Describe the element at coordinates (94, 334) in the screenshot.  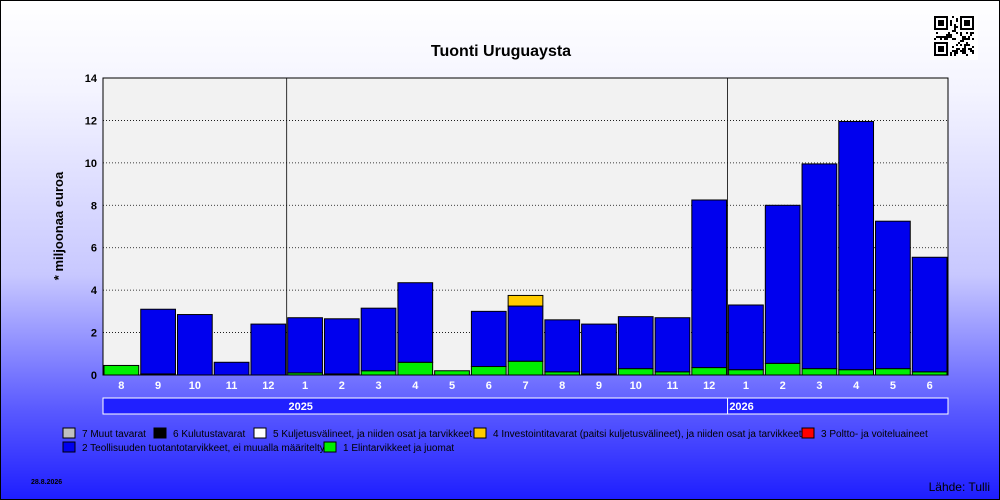
I see `y-tick-label: 2` at that location.